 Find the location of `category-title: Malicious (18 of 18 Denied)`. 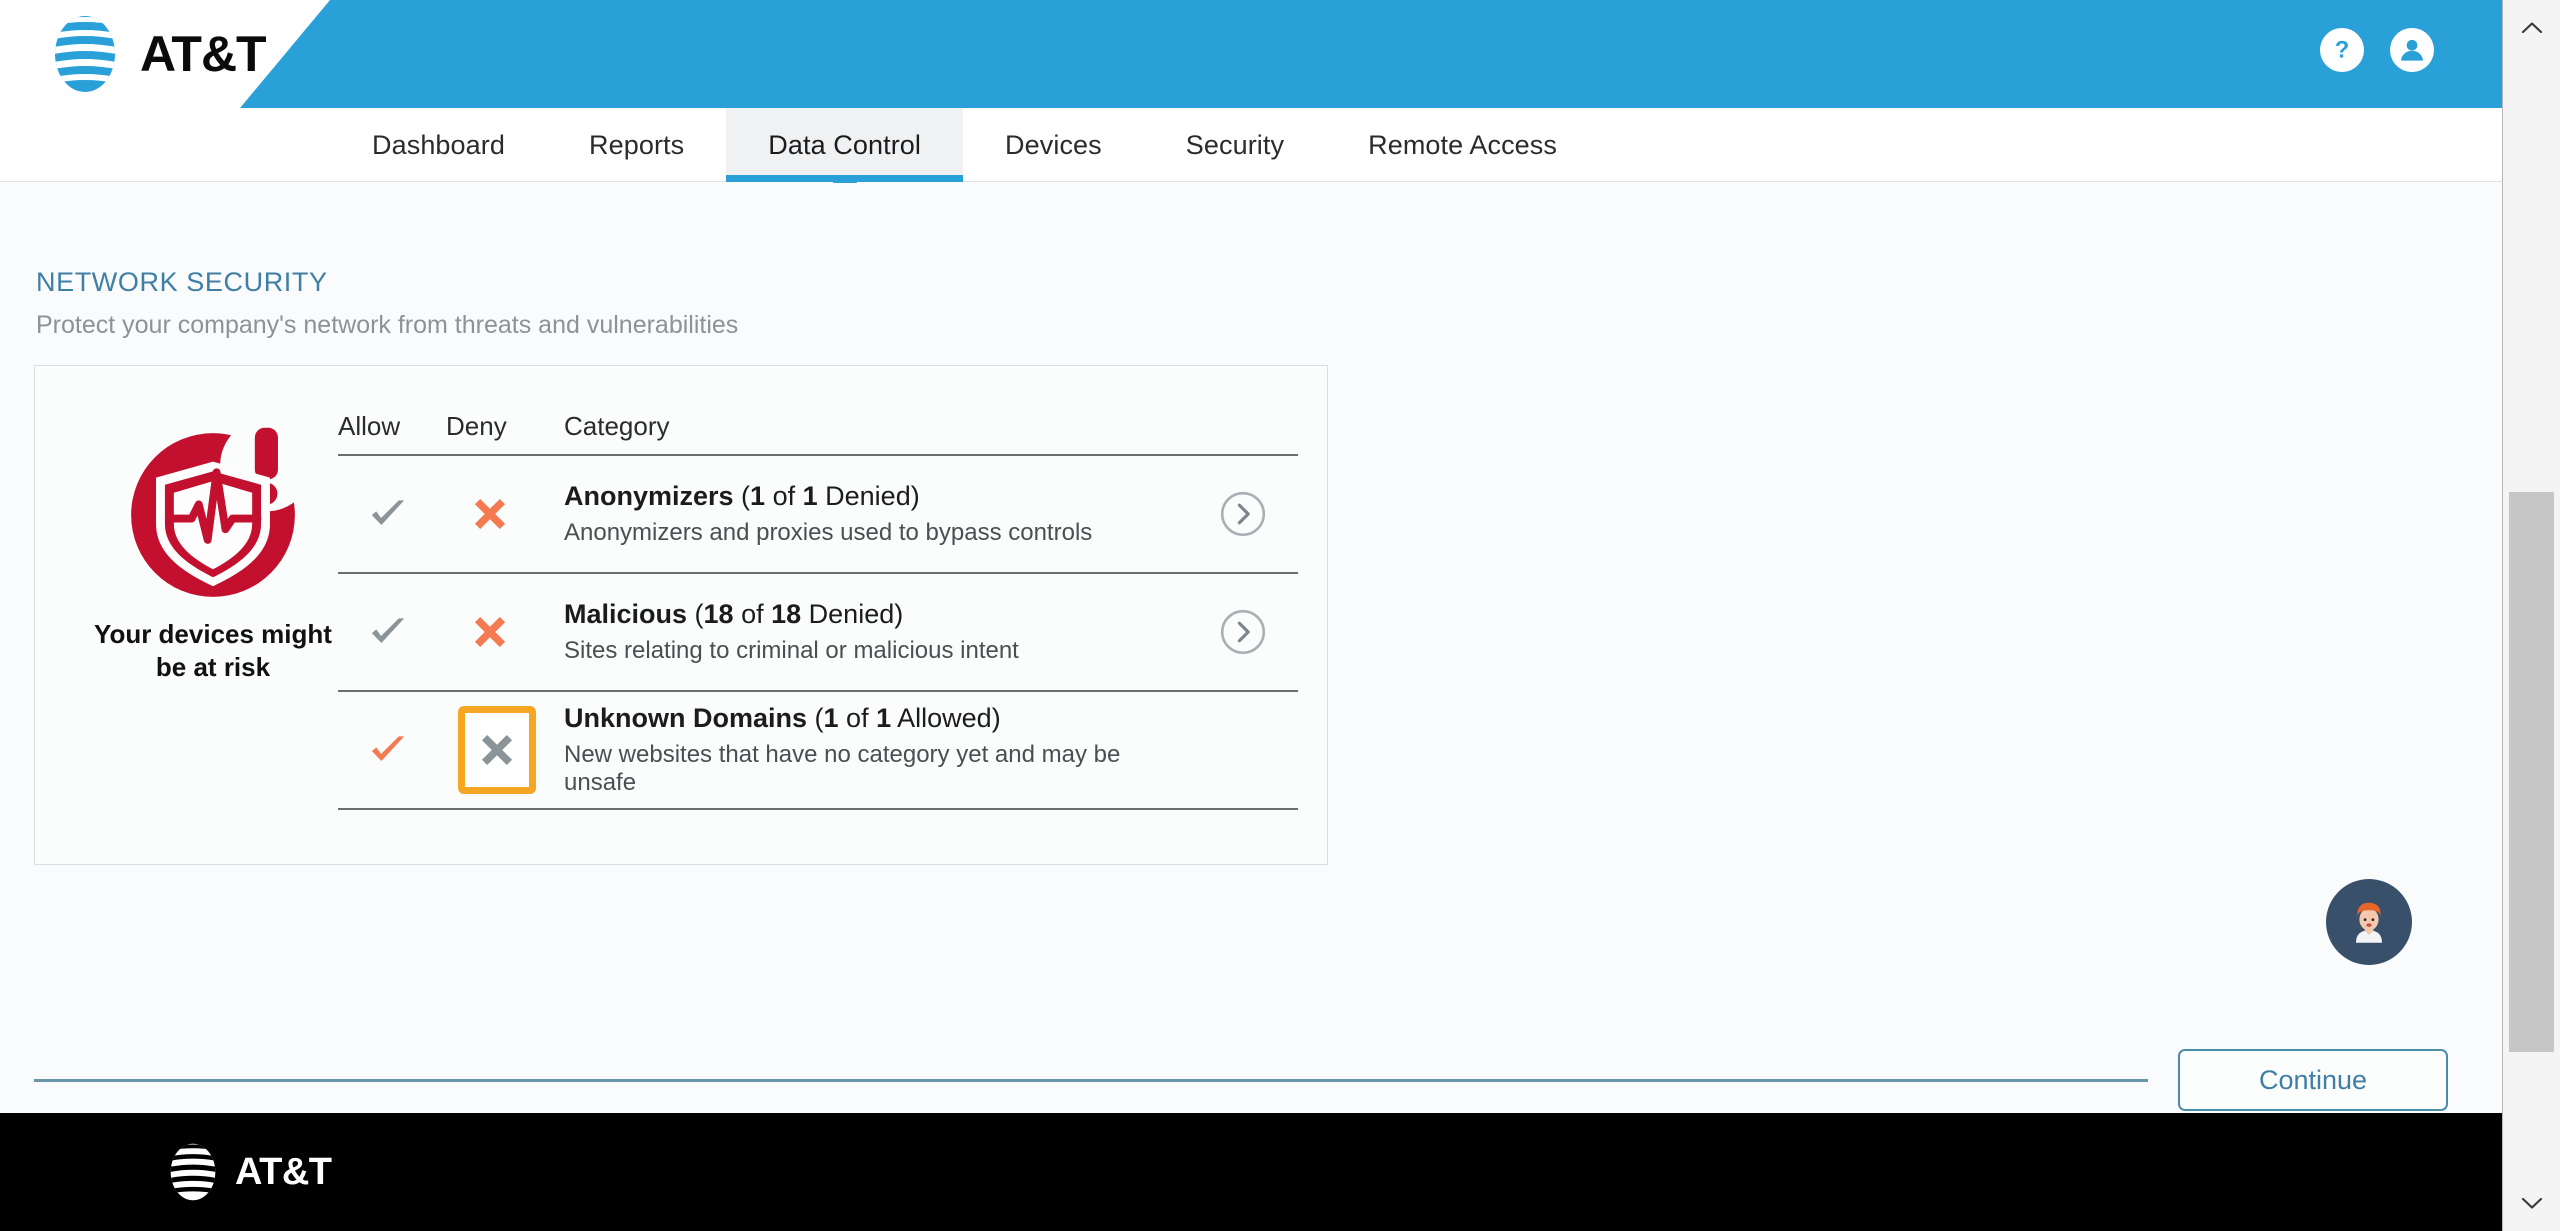

category-title: Malicious (18 of 18 Denied) is located at coordinates (734, 613).